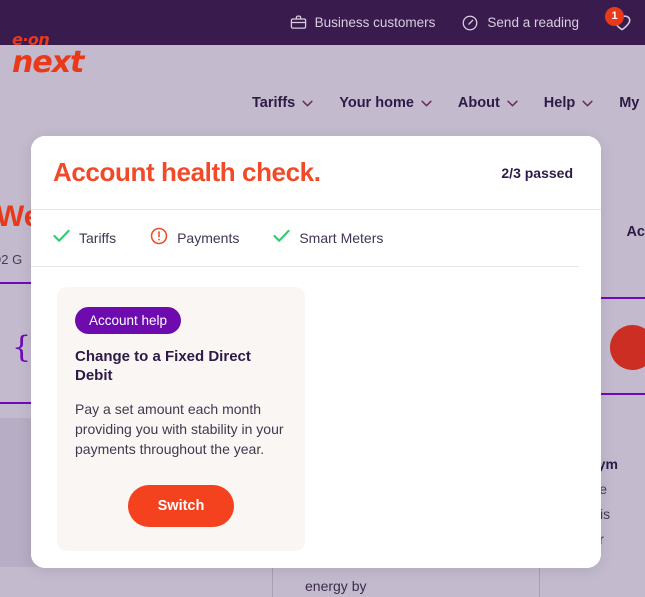  Describe the element at coordinates (376, 103) in the screenshot. I see `nav-item-your-home-label: Your home` at that location.